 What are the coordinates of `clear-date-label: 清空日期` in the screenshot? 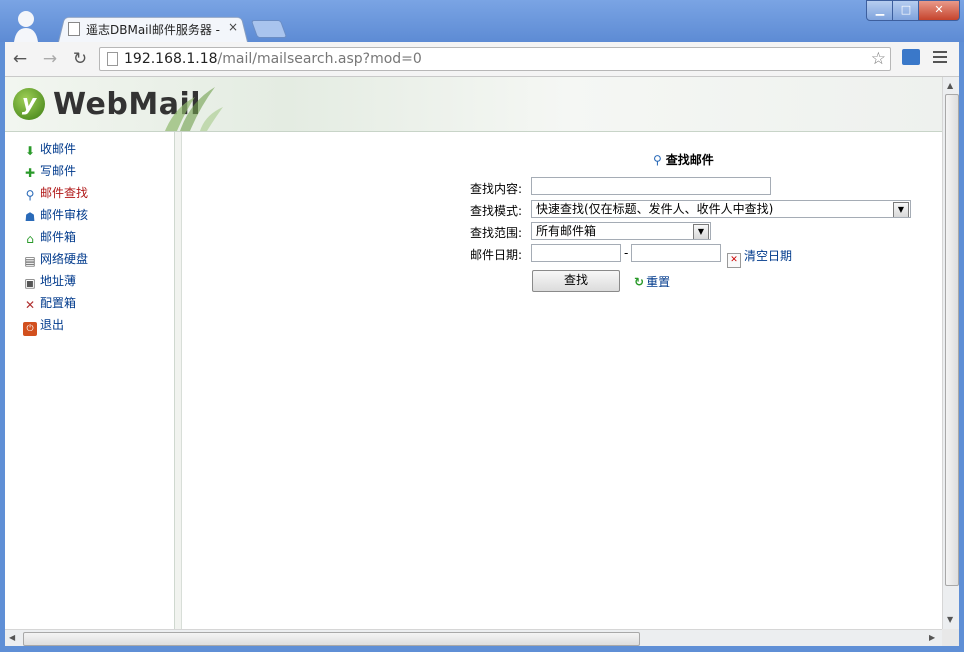 It's located at (768, 256).